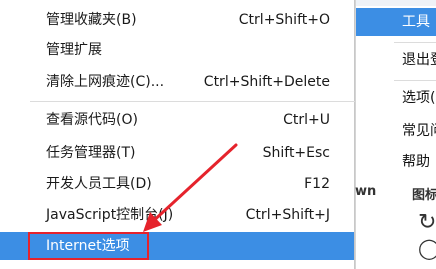 Image resolution: width=436 pixels, height=269 pixels. What do you see at coordinates (416, 22) in the screenshot?
I see `parent-item-label: 工具` at bounding box center [416, 22].